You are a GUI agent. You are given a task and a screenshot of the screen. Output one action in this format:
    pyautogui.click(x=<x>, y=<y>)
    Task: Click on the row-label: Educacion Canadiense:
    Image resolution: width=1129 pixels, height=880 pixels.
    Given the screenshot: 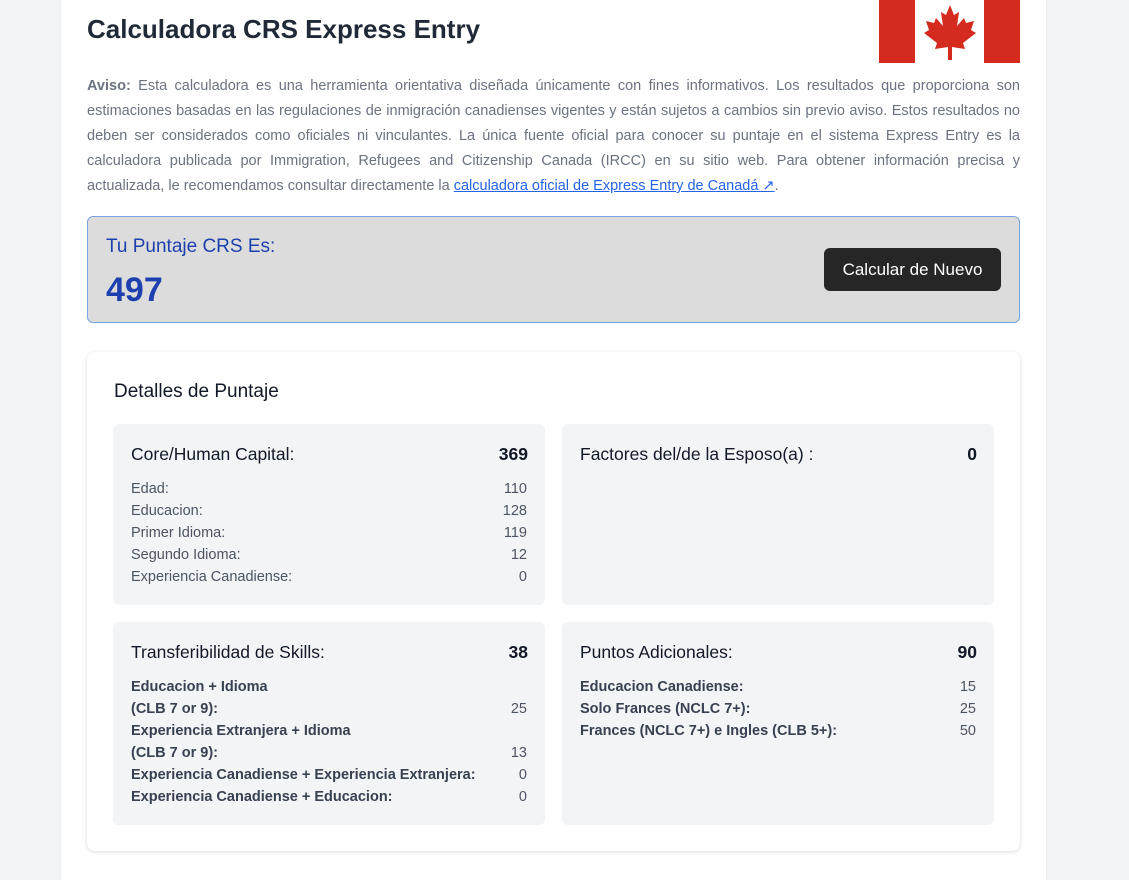 What is the action you would take?
    pyautogui.click(x=662, y=687)
    